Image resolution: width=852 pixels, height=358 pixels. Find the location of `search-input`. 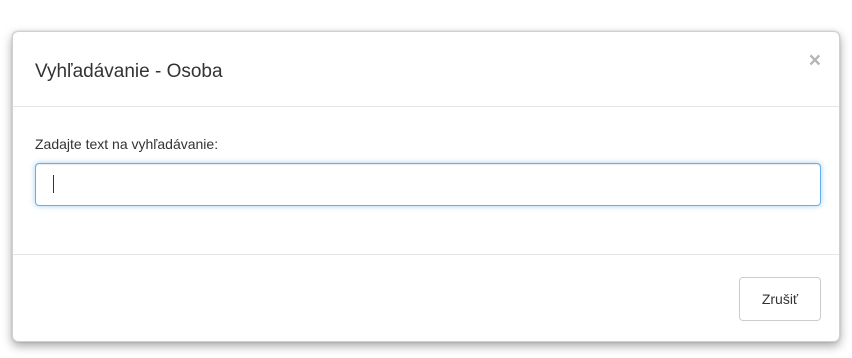

search-input is located at coordinates (428, 184).